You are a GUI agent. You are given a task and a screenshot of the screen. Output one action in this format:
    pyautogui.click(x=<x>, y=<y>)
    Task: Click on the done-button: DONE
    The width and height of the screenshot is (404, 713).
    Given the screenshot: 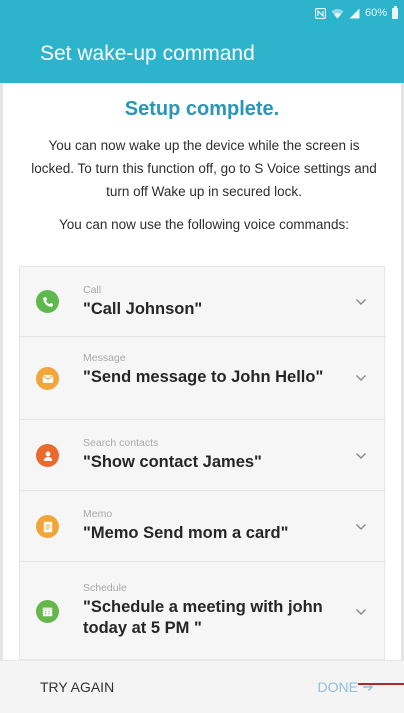 What is the action you would take?
    pyautogui.click(x=346, y=687)
    